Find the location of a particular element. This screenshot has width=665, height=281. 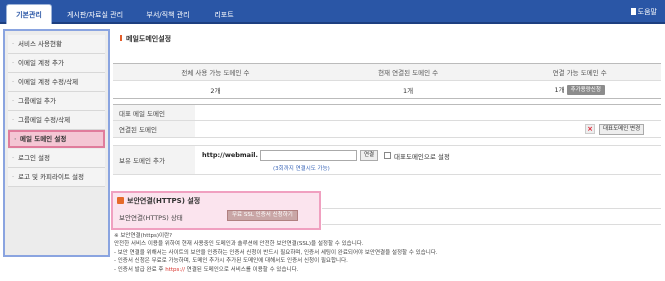

stats-header-available: 연결 가능 도메인 수 is located at coordinates (579, 72).